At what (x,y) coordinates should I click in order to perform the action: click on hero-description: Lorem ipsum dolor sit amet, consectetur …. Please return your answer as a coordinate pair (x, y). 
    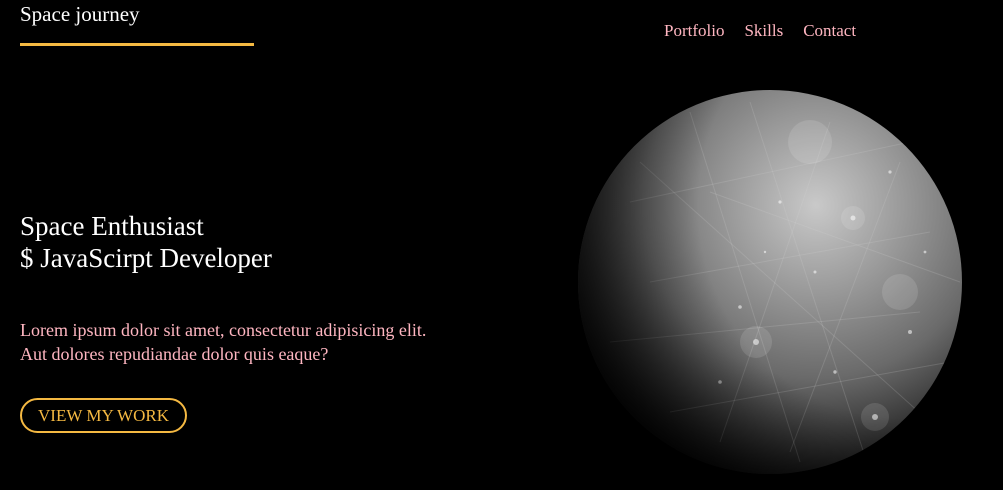
    Looking at the image, I should click on (223, 342).